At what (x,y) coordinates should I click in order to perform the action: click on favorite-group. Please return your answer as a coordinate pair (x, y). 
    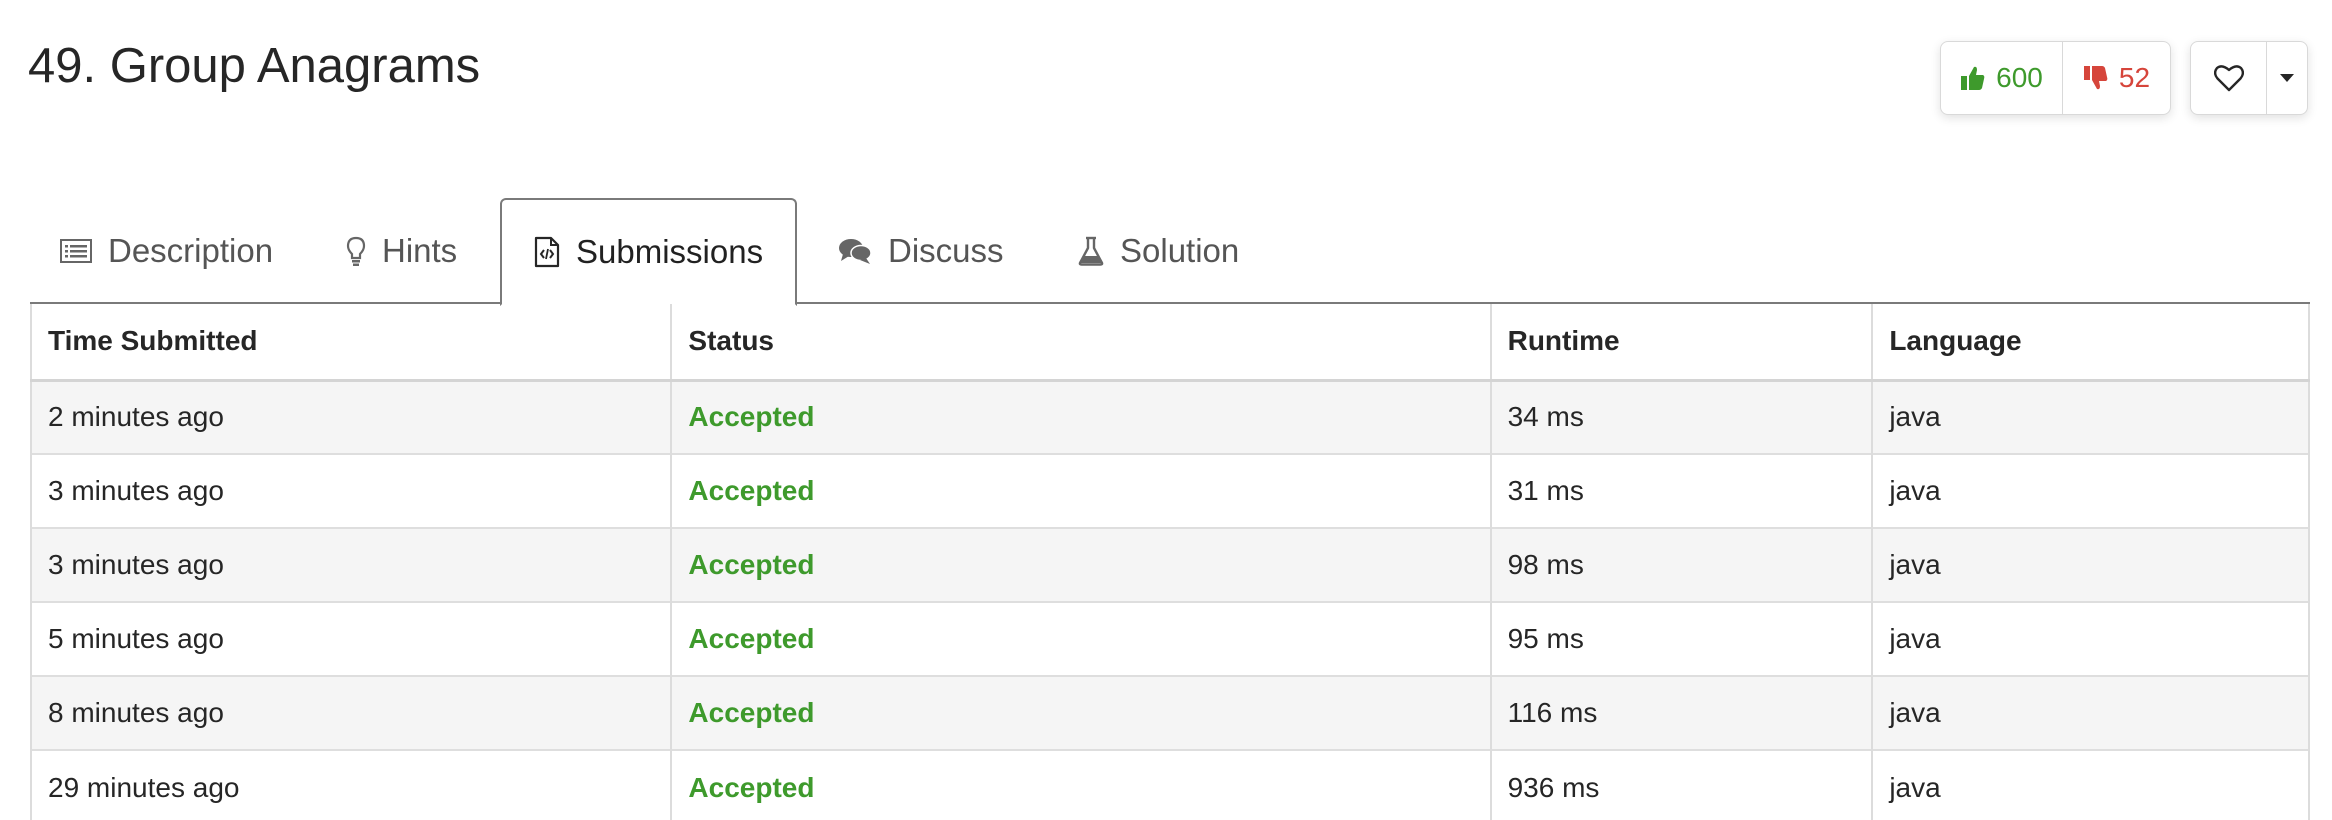
    Looking at the image, I should click on (2249, 78).